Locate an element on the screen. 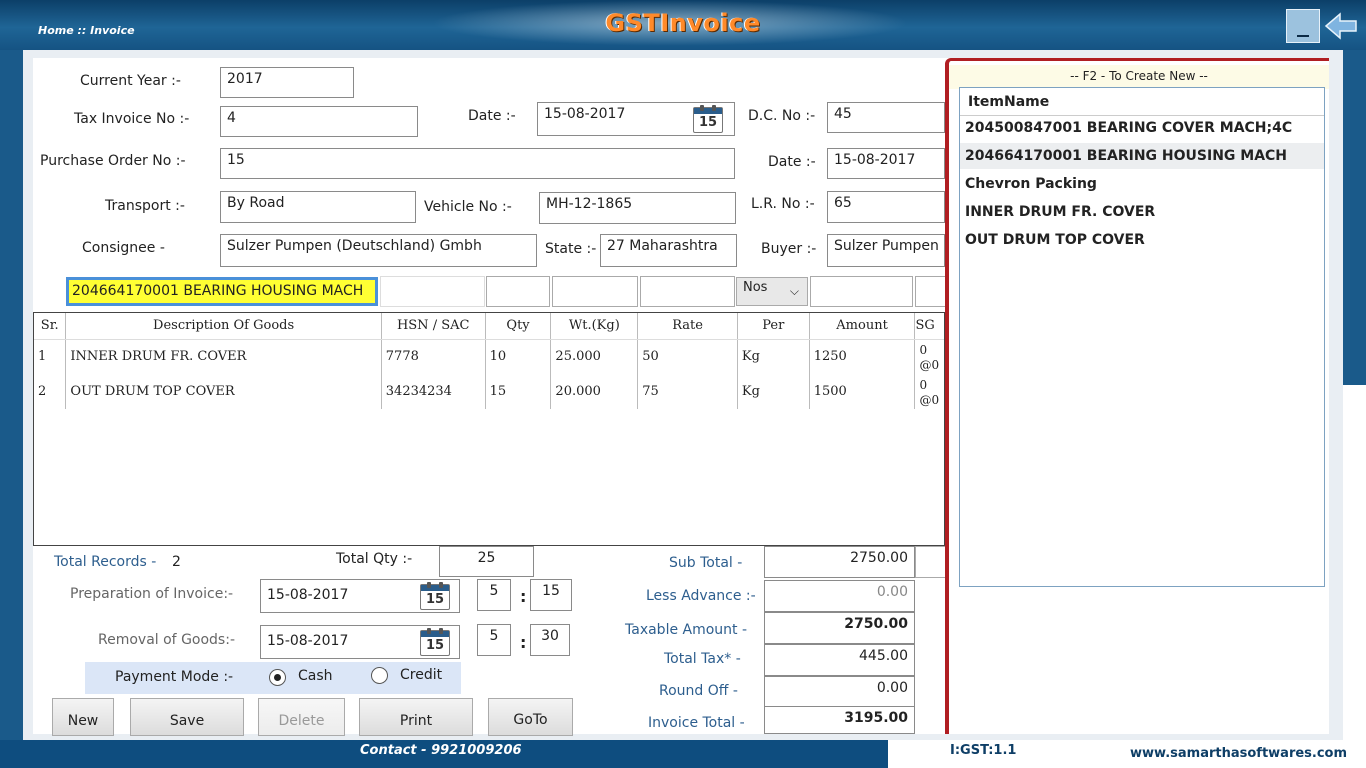  version-label: I:GST:1.1 is located at coordinates (983, 750).